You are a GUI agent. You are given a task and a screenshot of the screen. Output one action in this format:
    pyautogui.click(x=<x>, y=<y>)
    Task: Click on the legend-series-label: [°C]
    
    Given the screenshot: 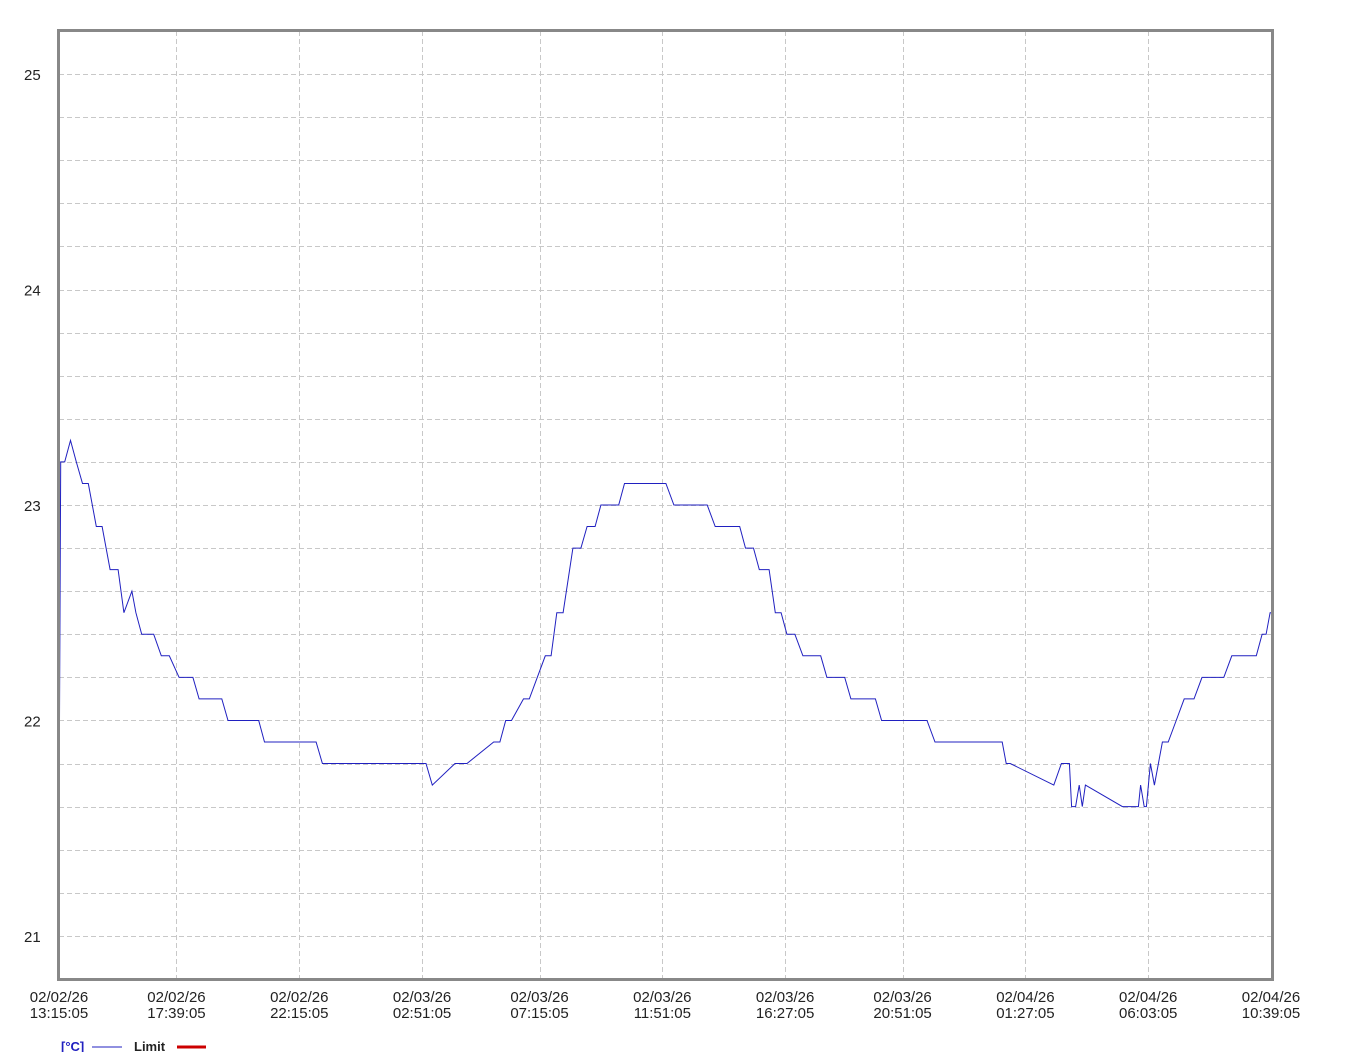 What is the action you would take?
    pyautogui.click(x=72, y=1045)
    